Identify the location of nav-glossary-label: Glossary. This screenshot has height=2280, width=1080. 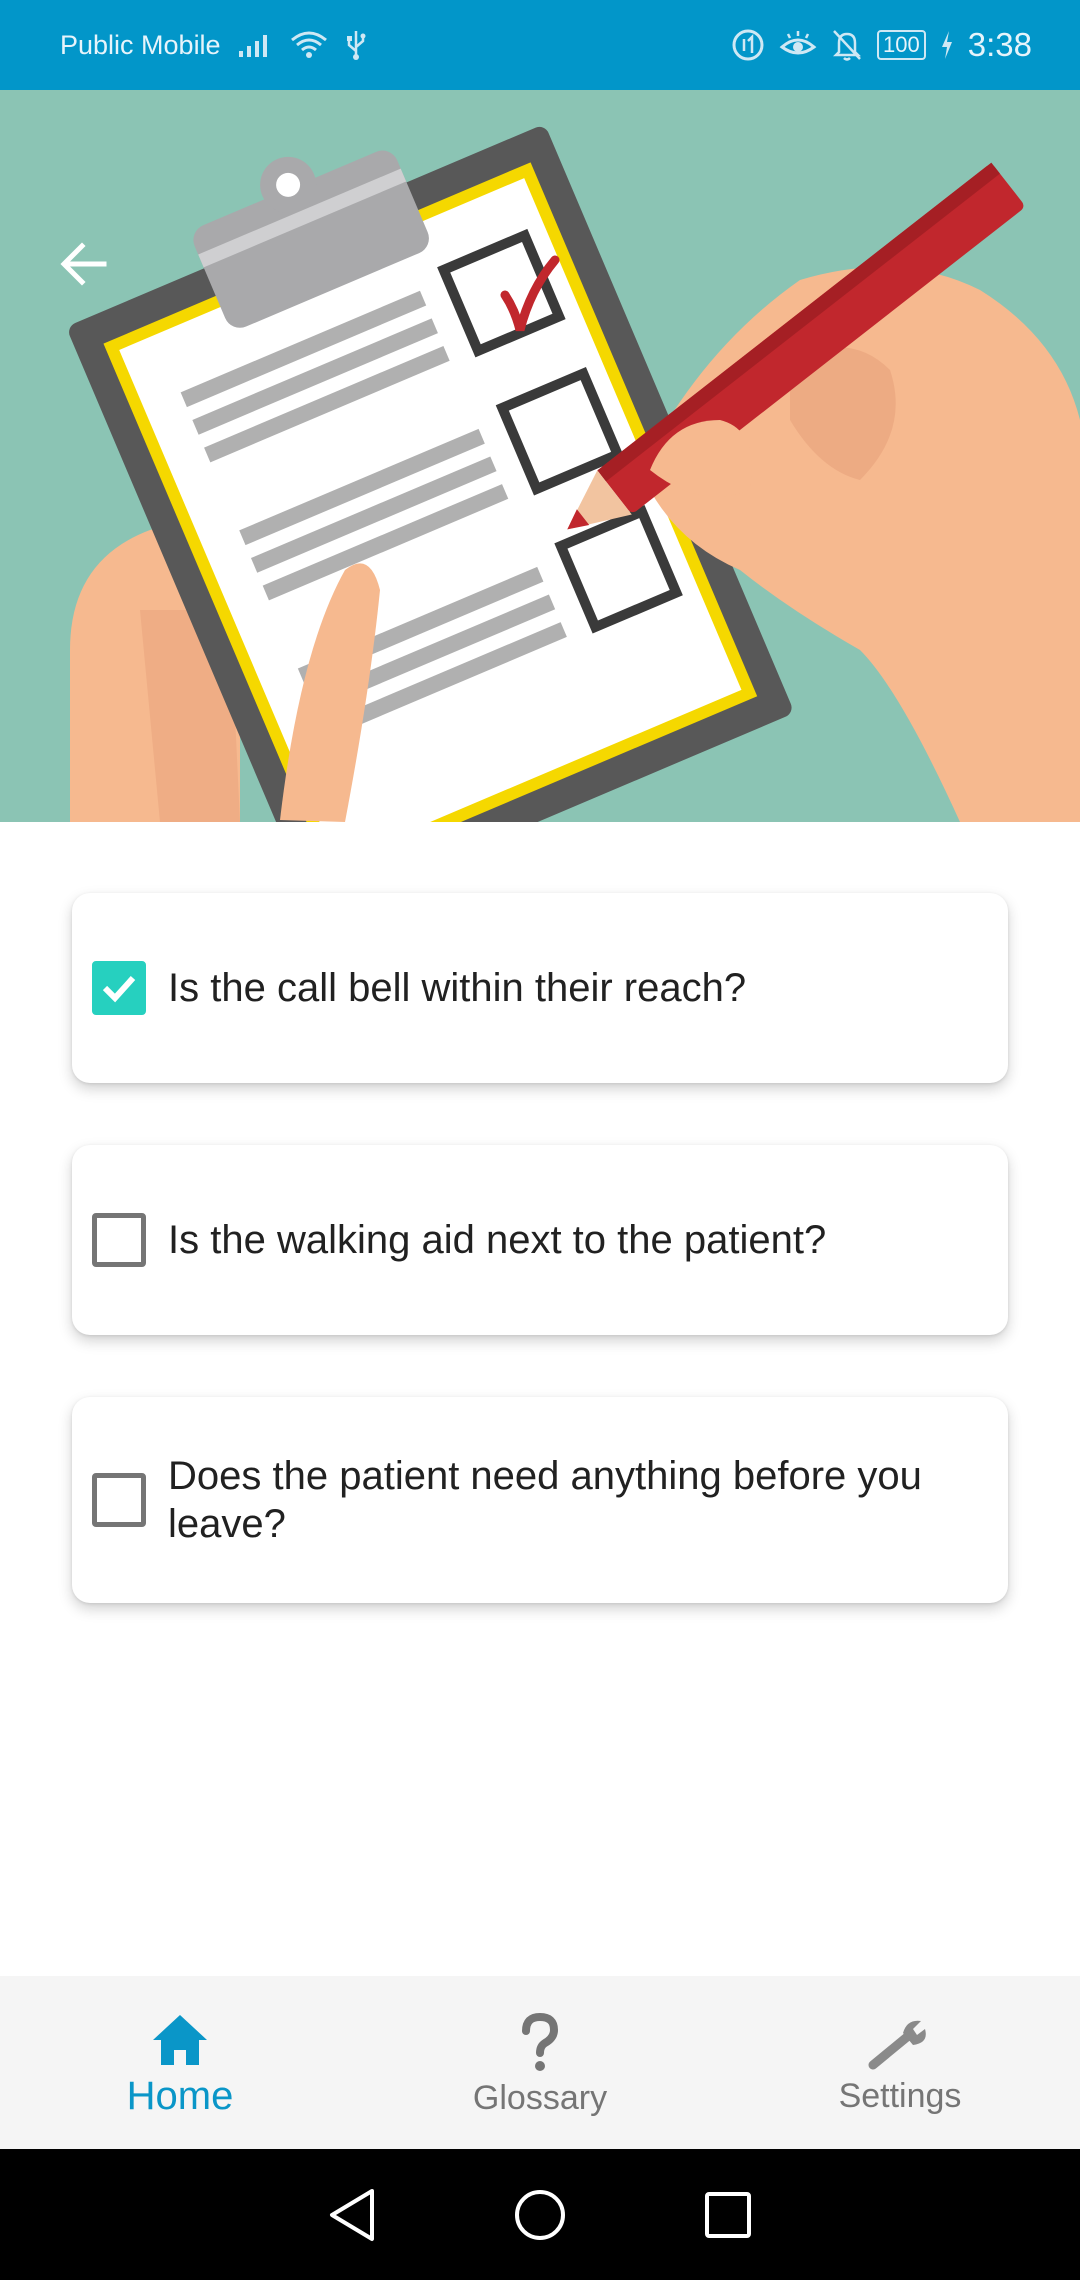
(540, 2098).